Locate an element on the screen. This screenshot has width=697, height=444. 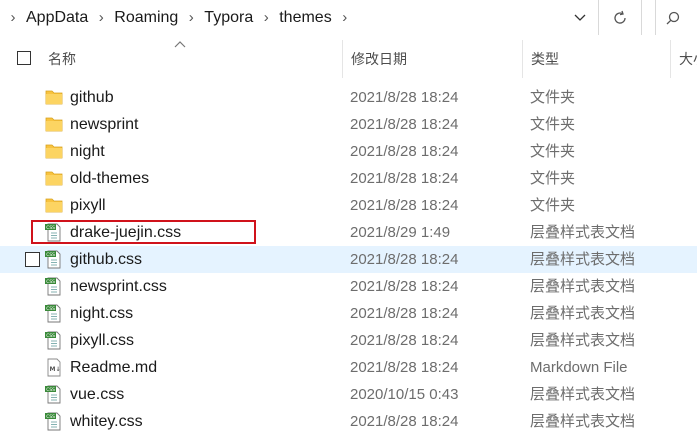
file-row: old-themes 2021/8/28 18:24 文件夹 is located at coordinates (348, 178).